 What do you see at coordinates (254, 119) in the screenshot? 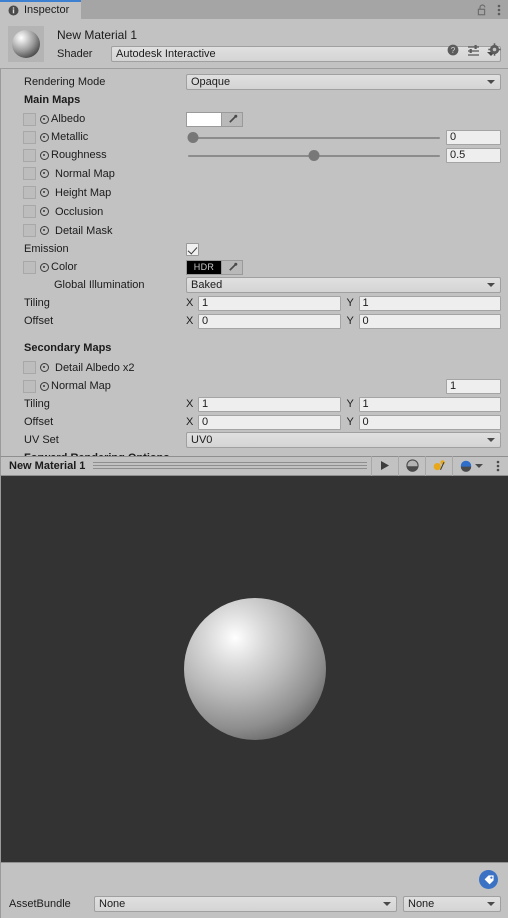
I see `albedo-row: Albedo` at bounding box center [254, 119].